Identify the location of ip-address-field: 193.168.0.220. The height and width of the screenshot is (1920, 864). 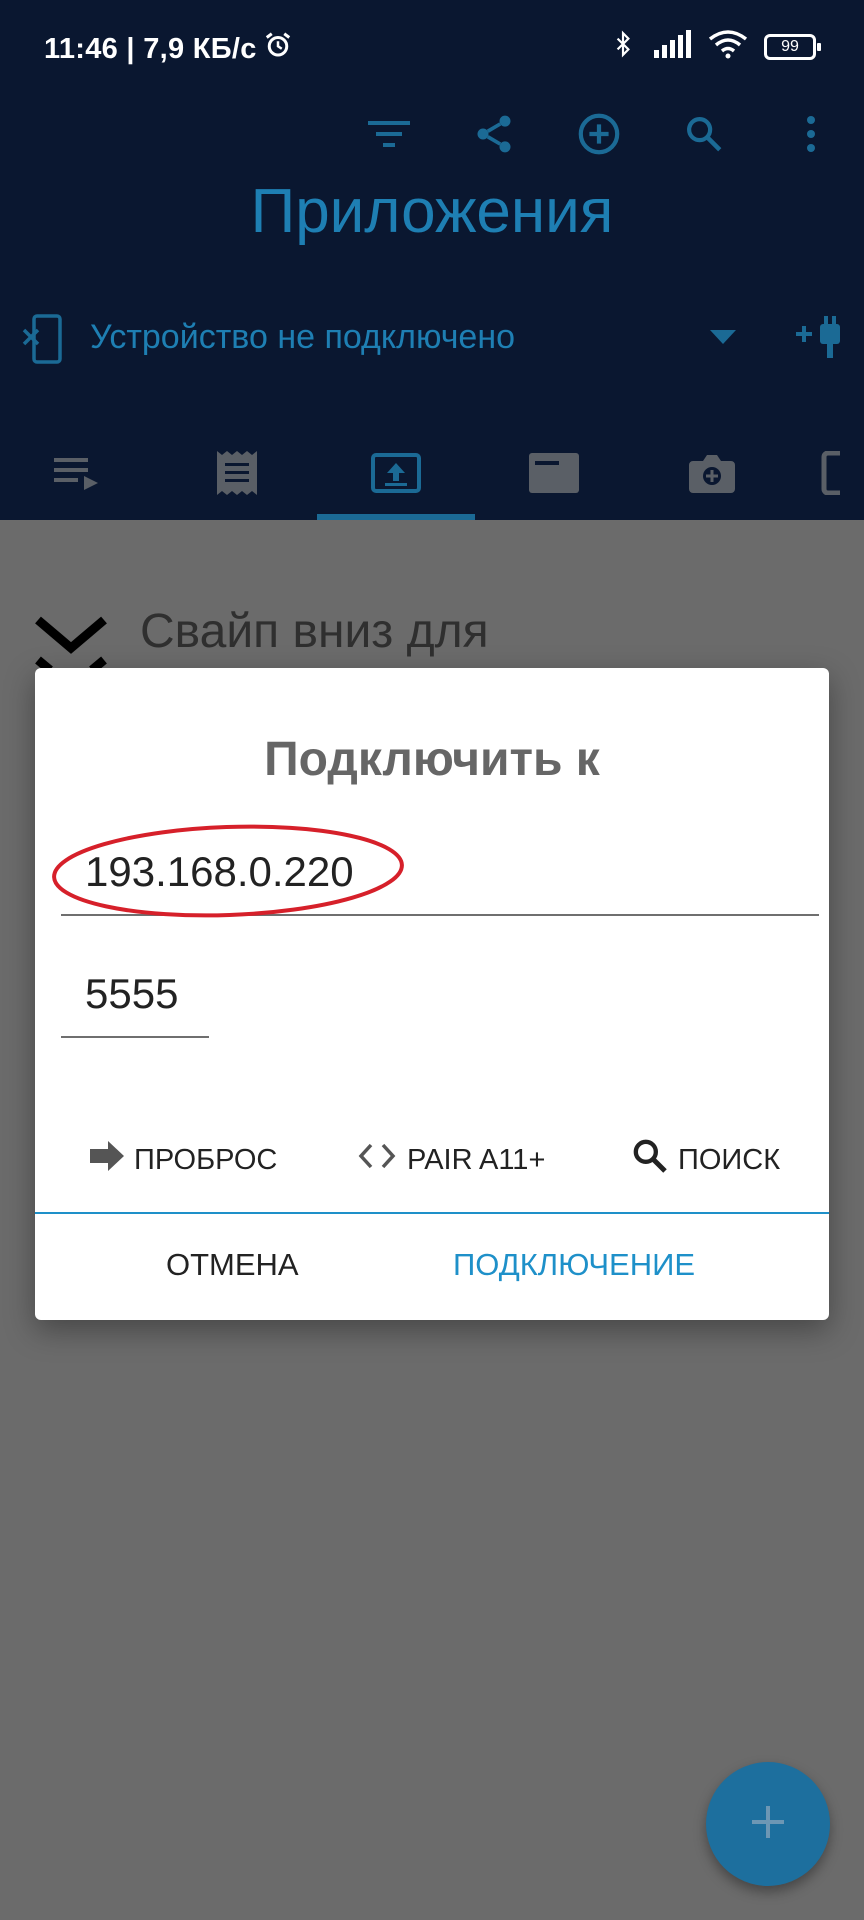
(435, 871).